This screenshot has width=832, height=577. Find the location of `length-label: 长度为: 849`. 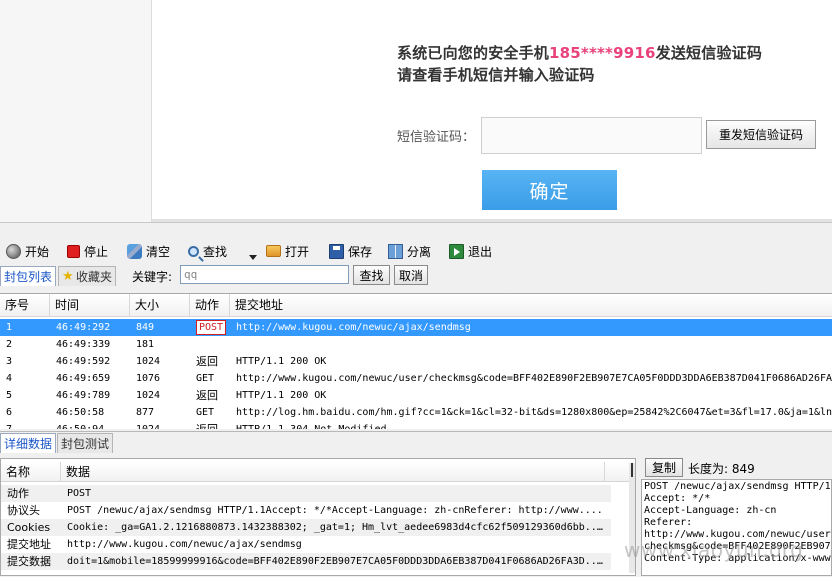

length-label: 长度为: 849 is located at coordinates (721, 469).